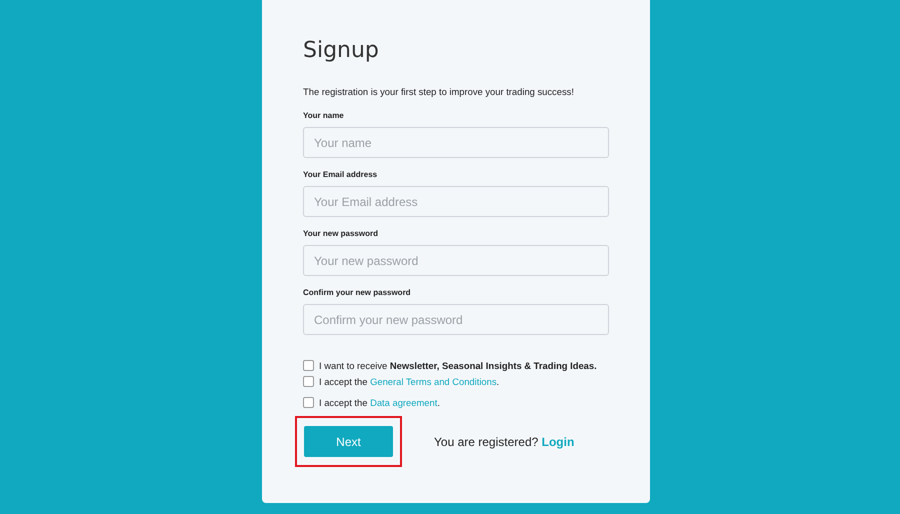  What do you see at coordinates (456, 201) in the screenshot?
I see `input-field: Your Email address` at bounding box center [456, 201].